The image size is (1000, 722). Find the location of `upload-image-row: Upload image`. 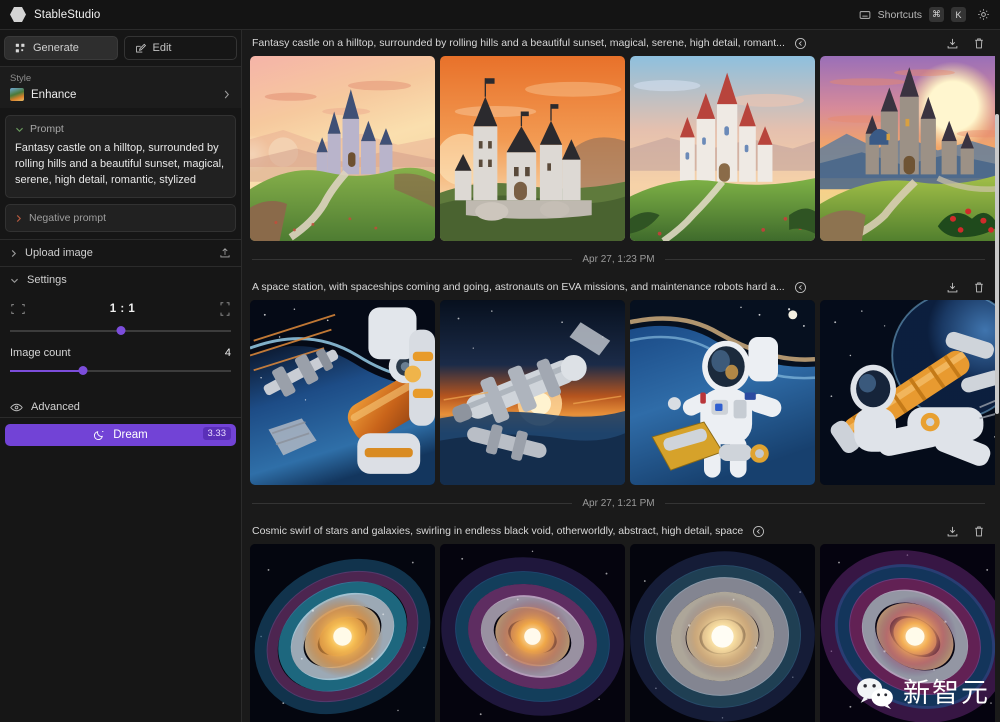

upload-image-row: Upload image is located at coordinates (120, 252).